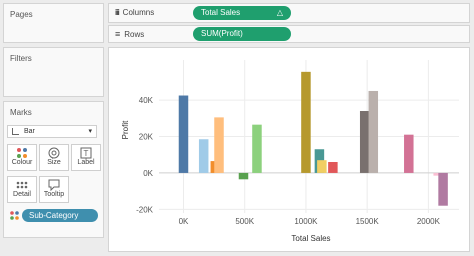 The image size is (474, 256). I want to click on columns-shelf: iii Columns Total Sales △, so click(289, 13).